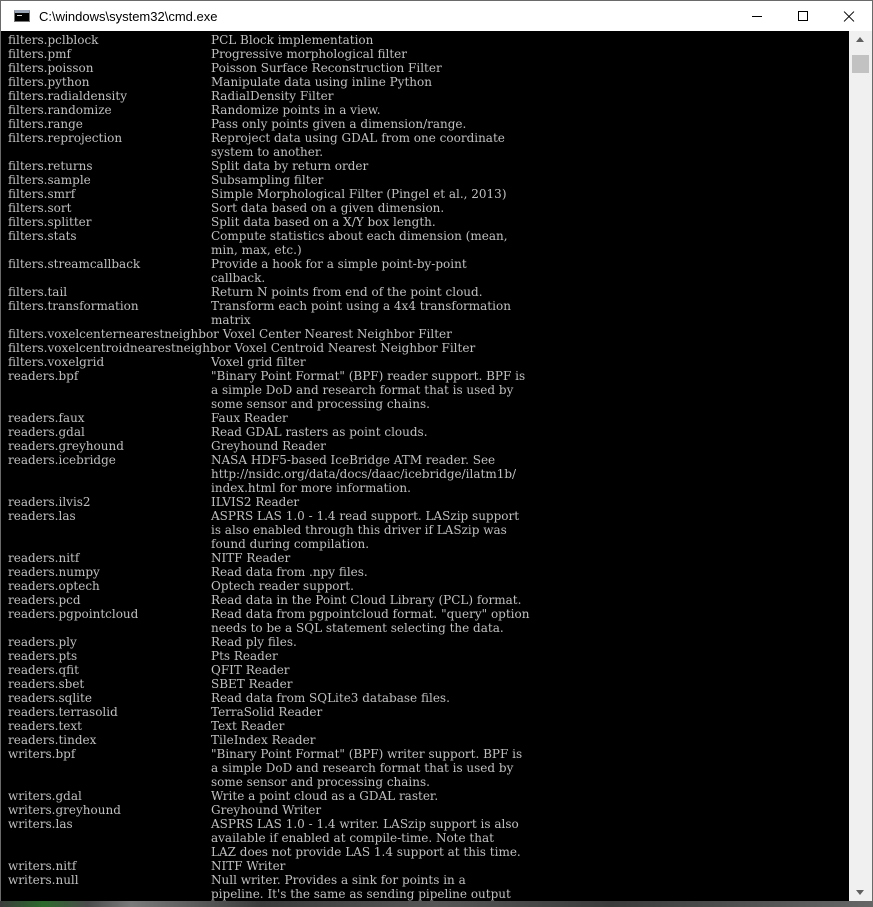  I want to click on stage-name: readers.pts, so click(43, 656).